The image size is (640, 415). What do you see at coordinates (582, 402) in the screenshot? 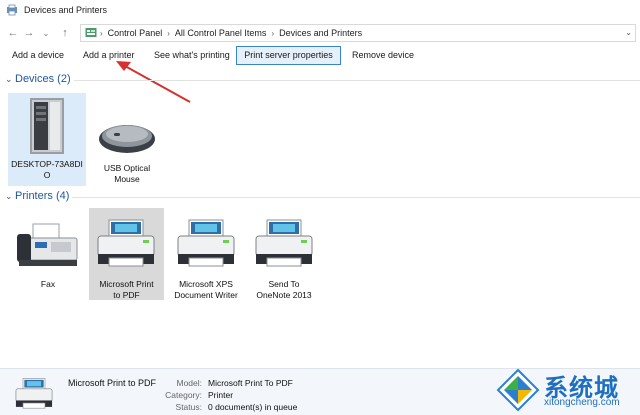
I see `watermark-url-text: xitongcheng.com` at bounding box center [582, 402].